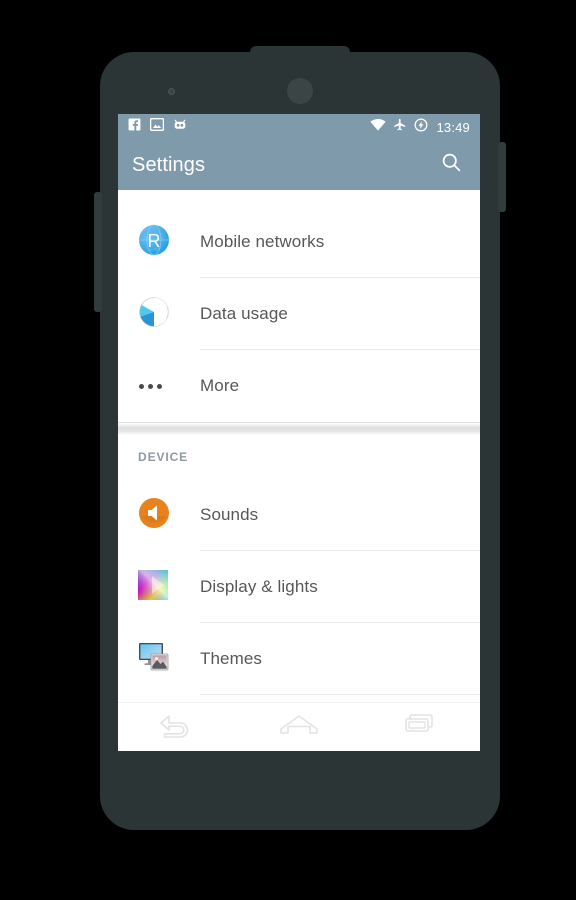 The image size is (576, 900). Describe the element at coordinates (231, 658) in the screenshot. I see `list-item-label: Themes` at that location.